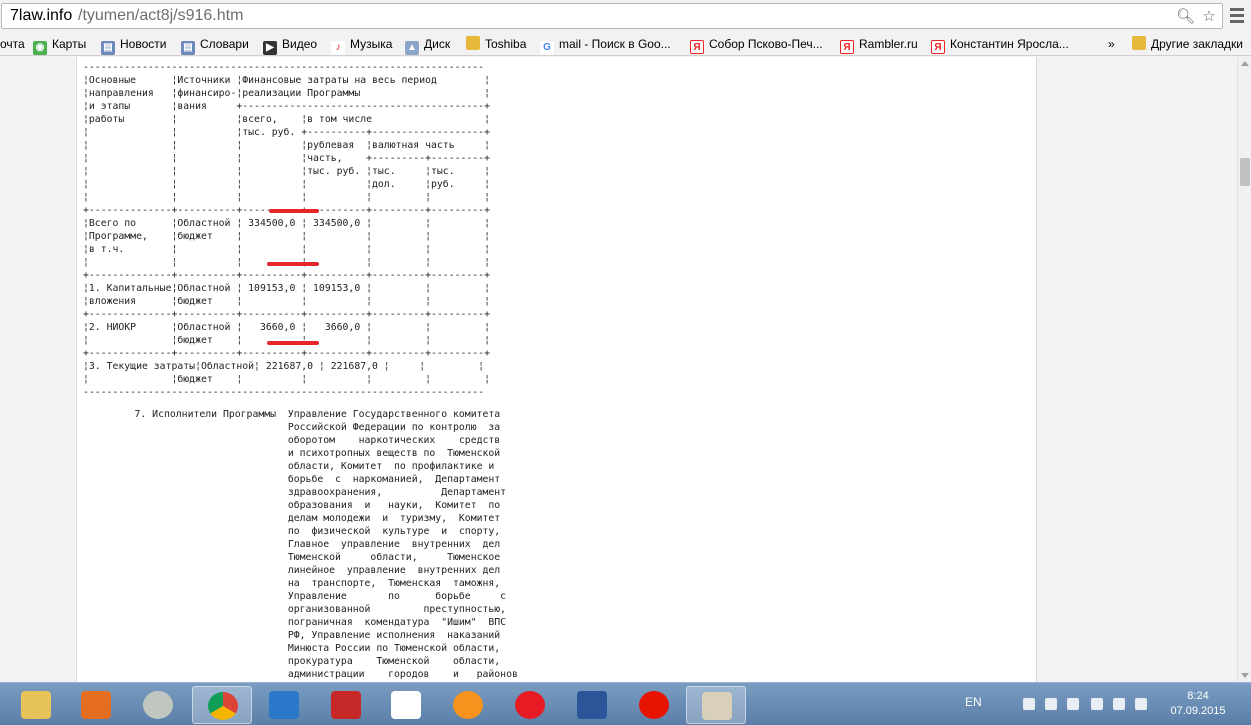 This screenshot has width=1251, height=725. I want to click on yandex-browser-icon, so click(654, 705).